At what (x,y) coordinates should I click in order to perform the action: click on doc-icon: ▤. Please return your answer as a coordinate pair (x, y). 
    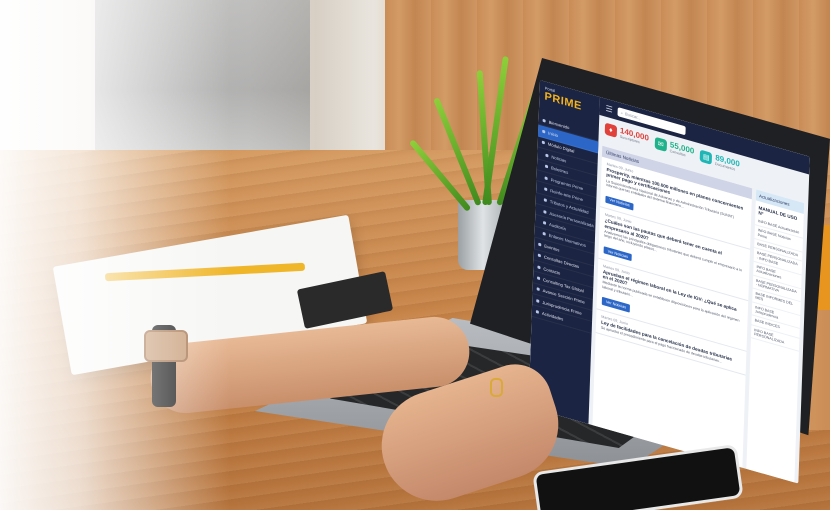
    Looking at the image, I should click on (706, 157).